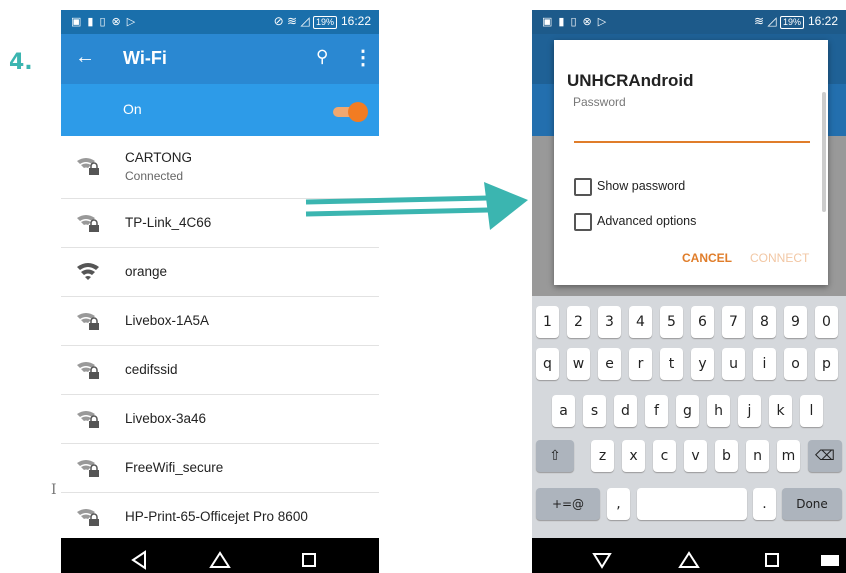 The image size is (846, 573). What do you see at coordinates (578, 322) in the screenshot?
I see `key-2: 2` at bounding box center [578, 322].